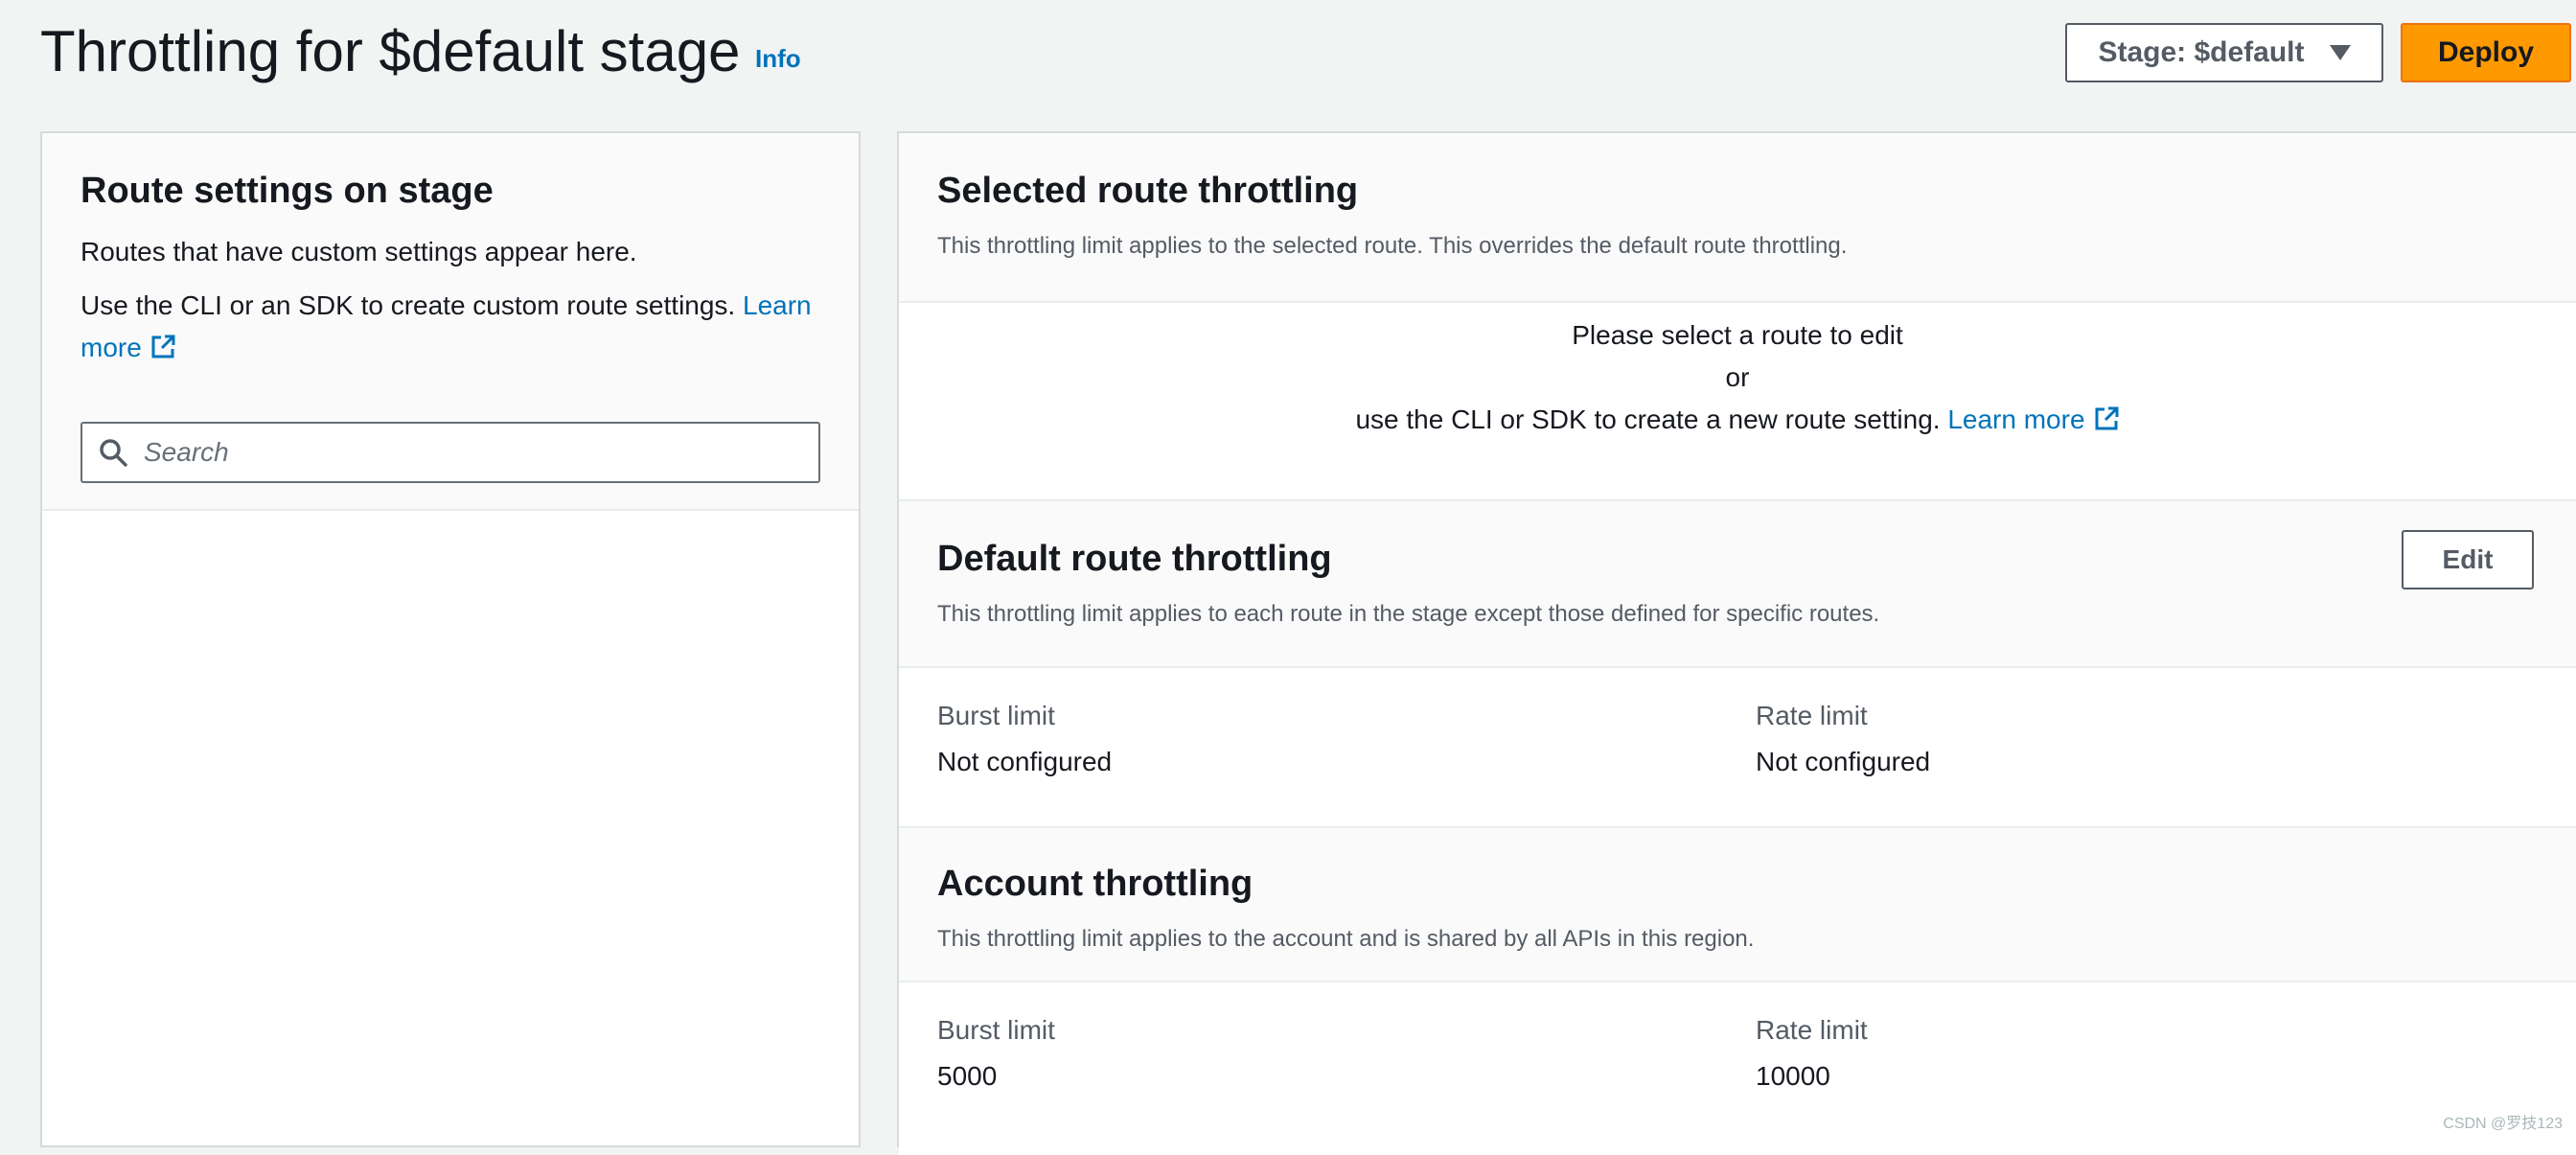  Describe the element at coordinates (2340, 53) in the screenshot. I see `caret-down-icon` at that location.